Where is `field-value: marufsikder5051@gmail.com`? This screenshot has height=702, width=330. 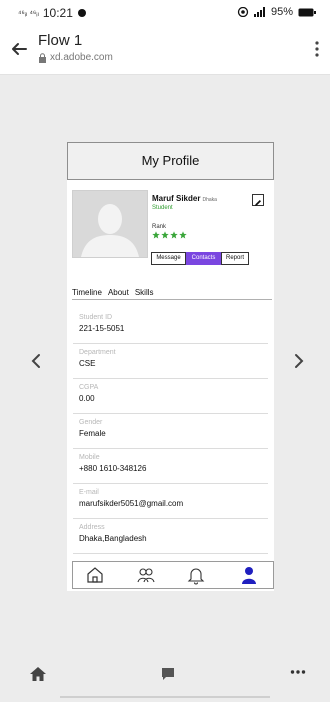 field-value: marufsikder5051@gmail.com is located at coordinates (131, 503).